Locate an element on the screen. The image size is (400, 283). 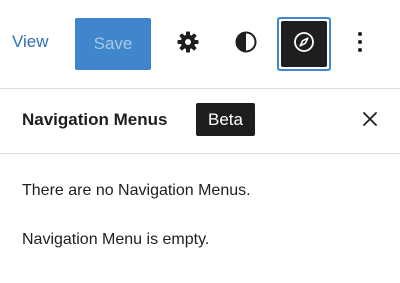
gear-icon is located at coordinates (188, 44).